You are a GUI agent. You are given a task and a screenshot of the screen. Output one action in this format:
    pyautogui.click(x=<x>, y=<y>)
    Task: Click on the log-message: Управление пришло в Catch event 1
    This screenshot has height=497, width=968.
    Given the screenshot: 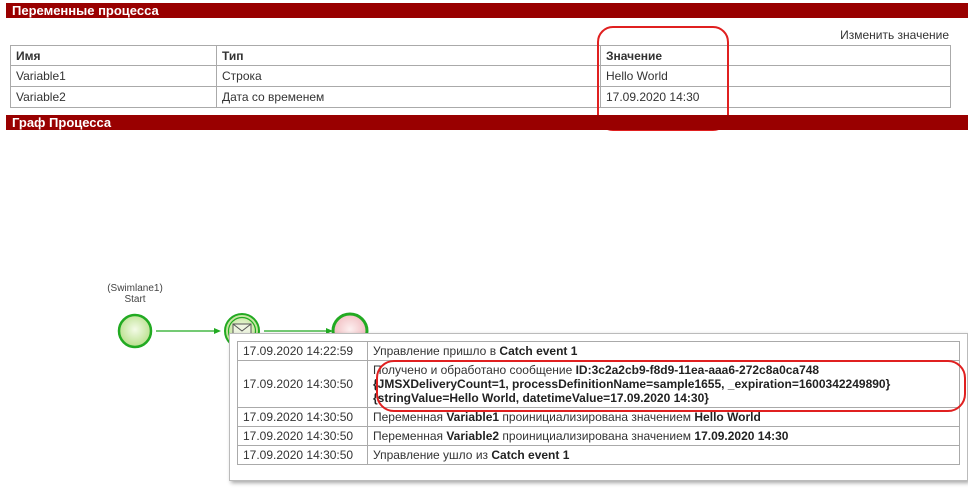 What is the action you would take?
    pyautogui.click(x=663, y=351)
    